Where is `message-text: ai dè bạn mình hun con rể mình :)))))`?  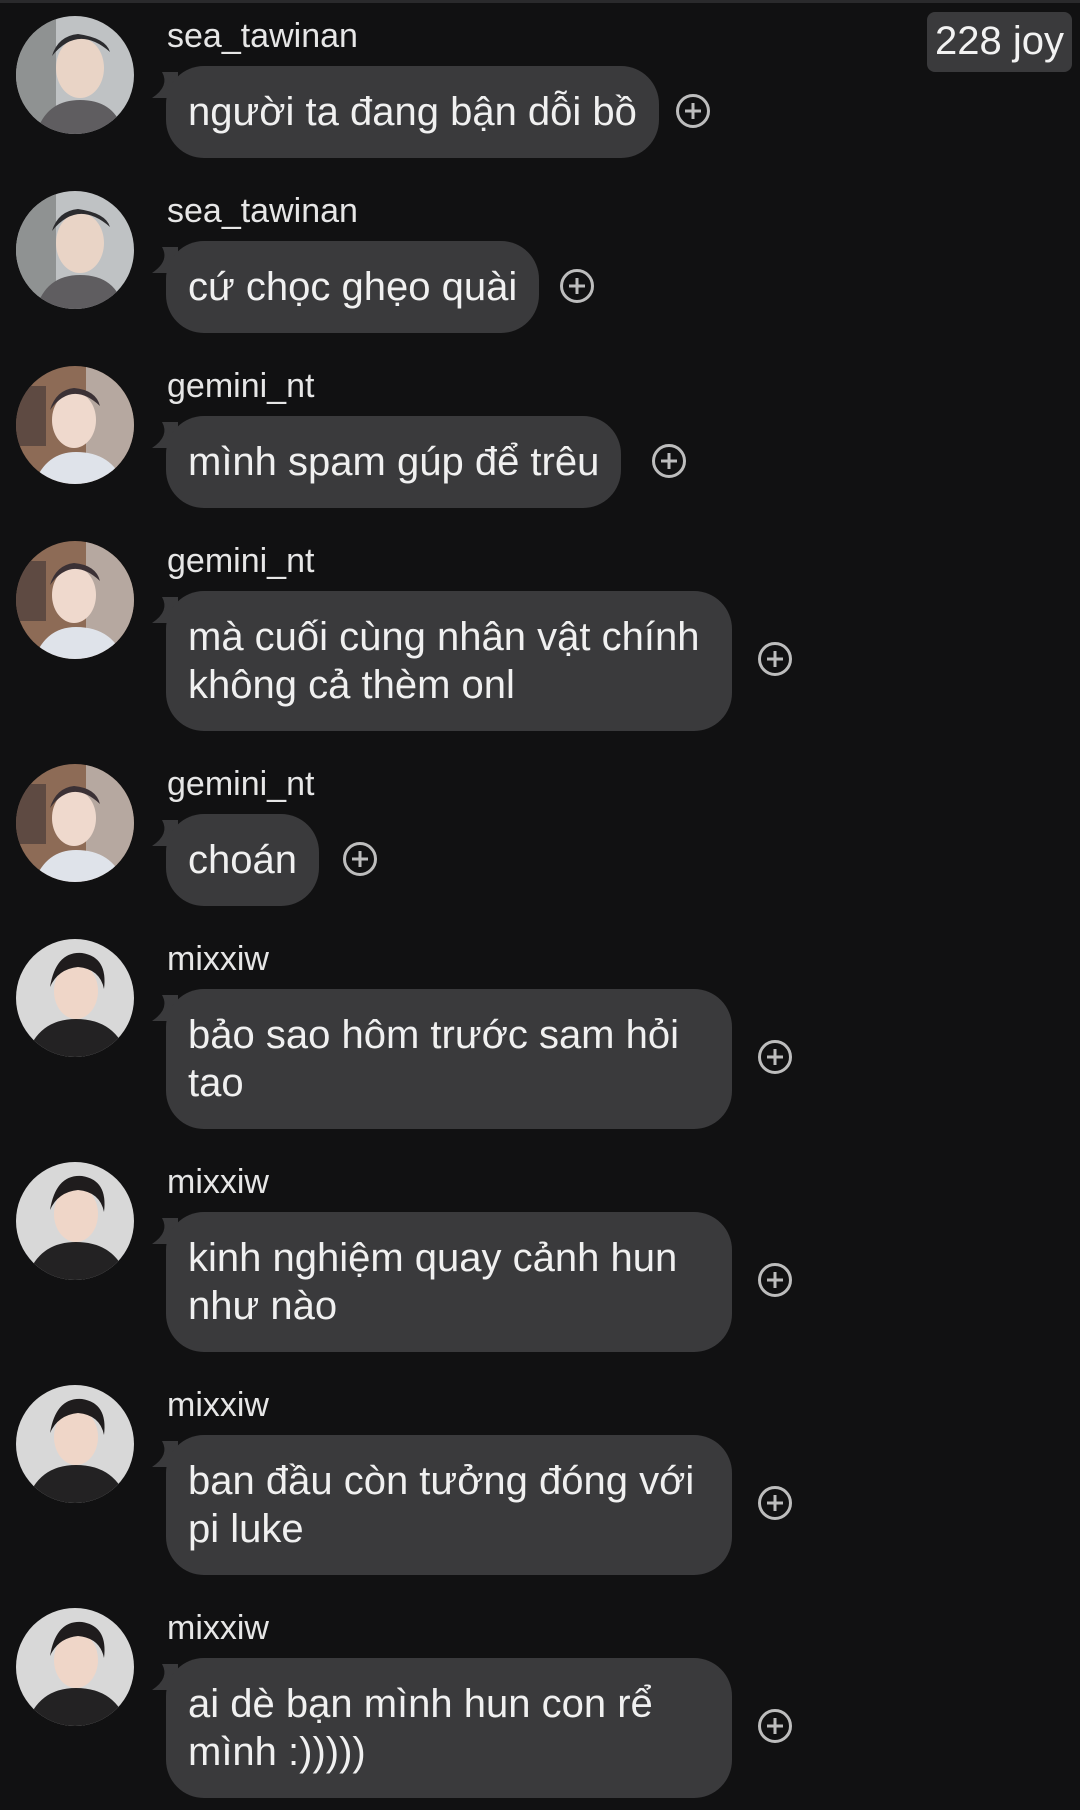
message-text: ai dè bạn mình hun con rể mình :))))) is located at coordinates (420, 1728).